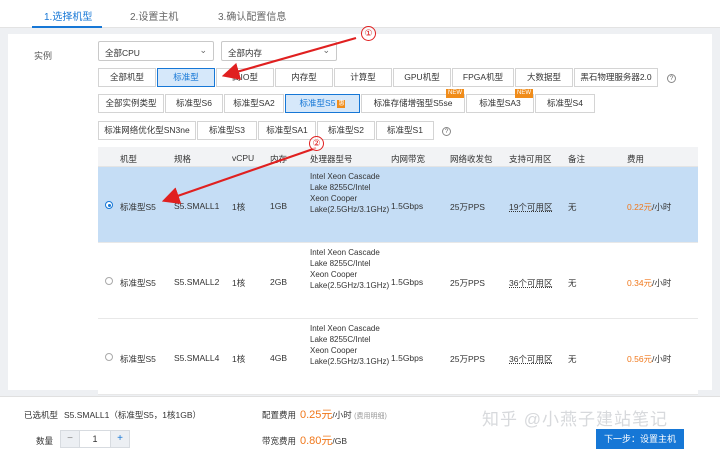  Describe the element at coordinates (368, 33) in the screenshot. I see `annotation-marker-1: ①` at that location.